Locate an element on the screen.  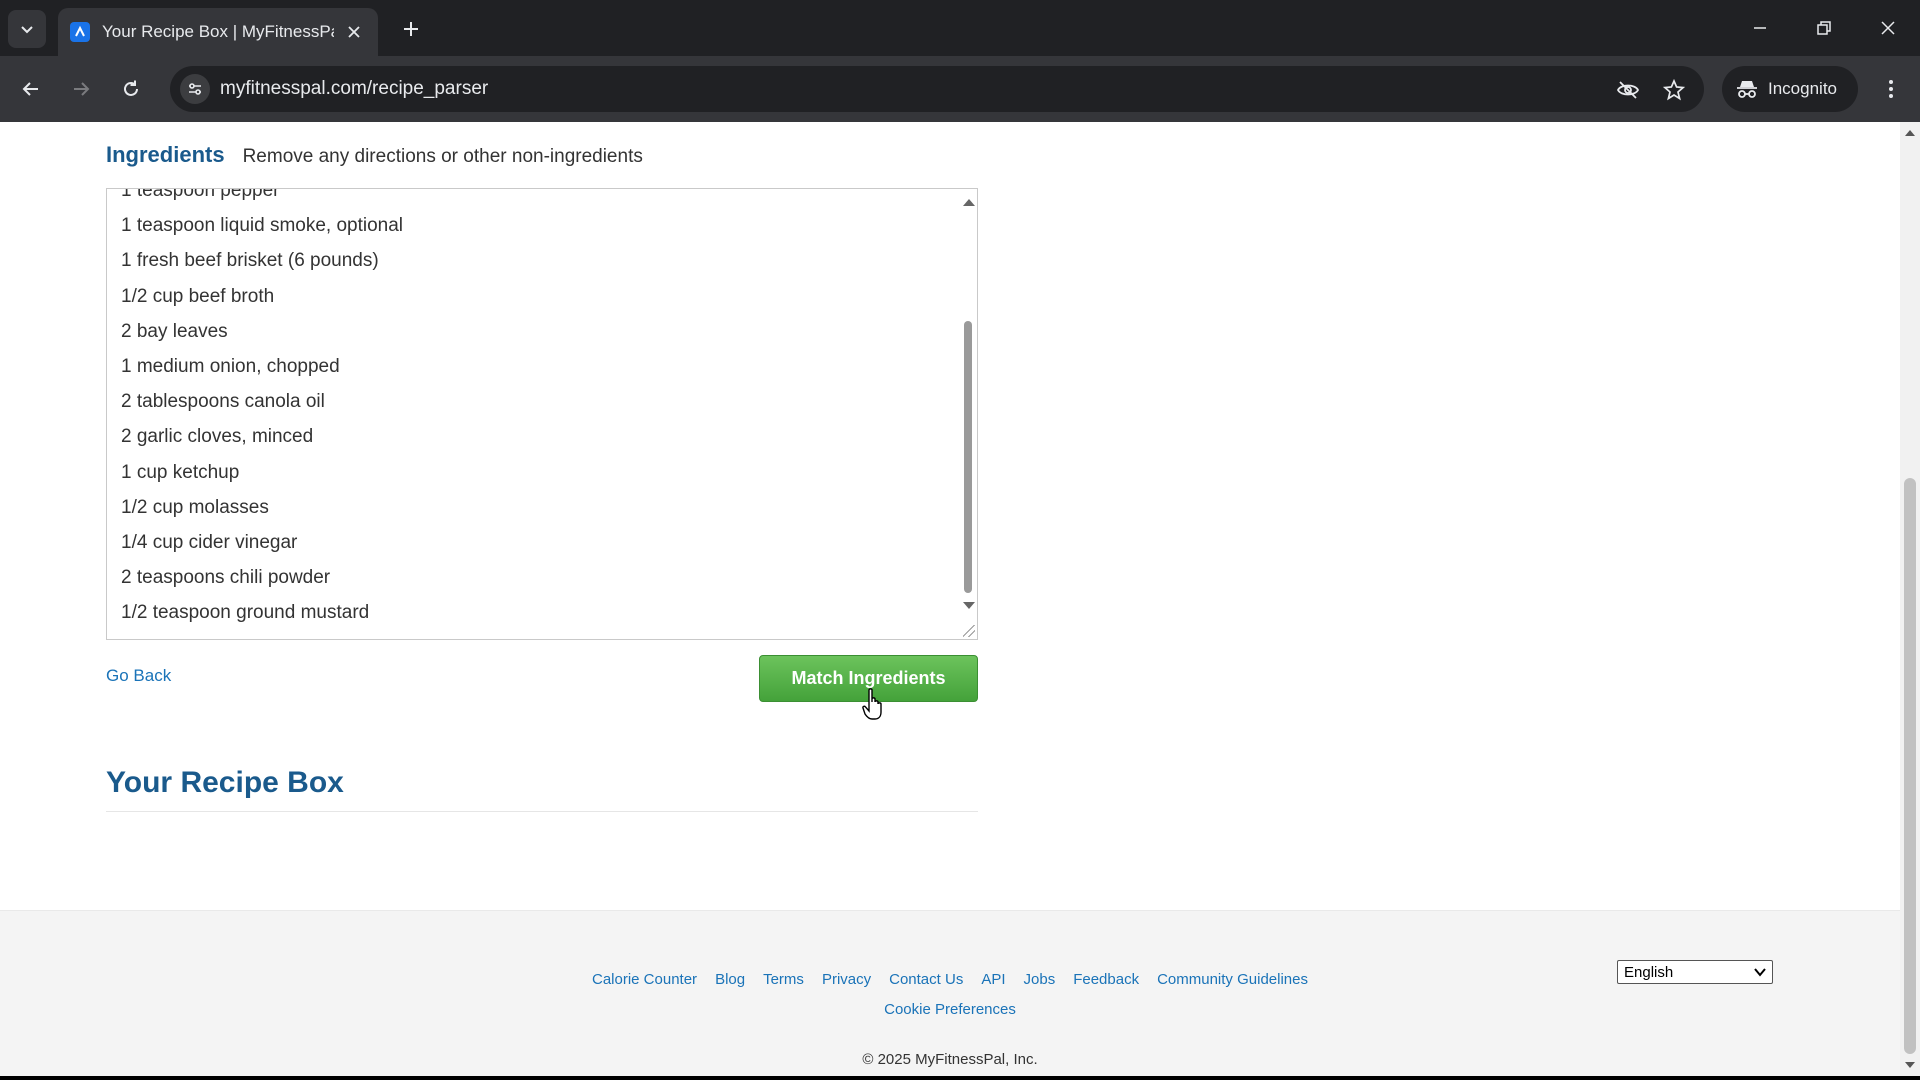
forward-button is located at coordinates (81, 89).